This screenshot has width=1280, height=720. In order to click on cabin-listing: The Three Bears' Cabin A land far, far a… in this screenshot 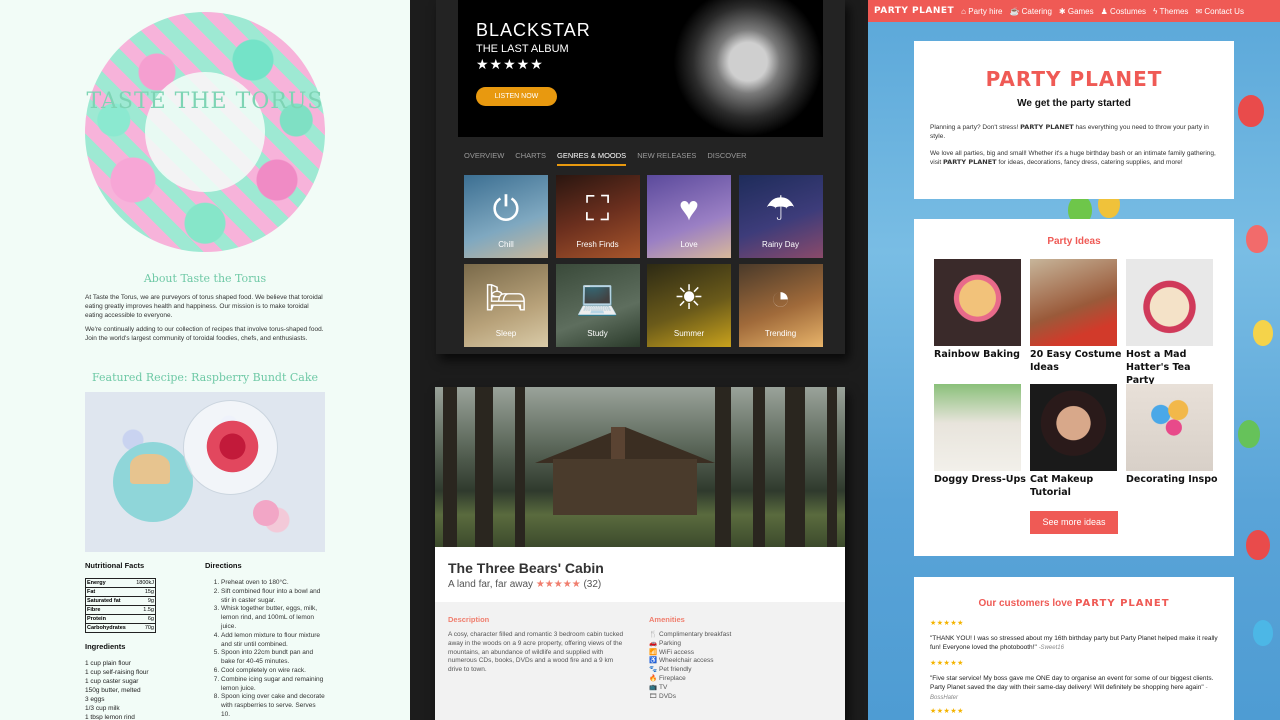, I will do `click(640, 553)`.